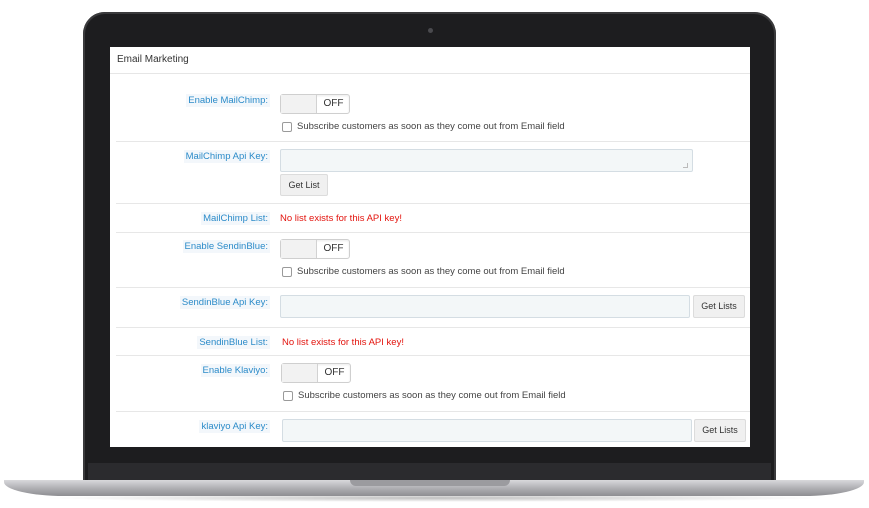 This screenshot has width=869, height=508. Describe the element at coordinates (485, 306) in the screenshot. I see `sendinblue-api-key-input` at that location.